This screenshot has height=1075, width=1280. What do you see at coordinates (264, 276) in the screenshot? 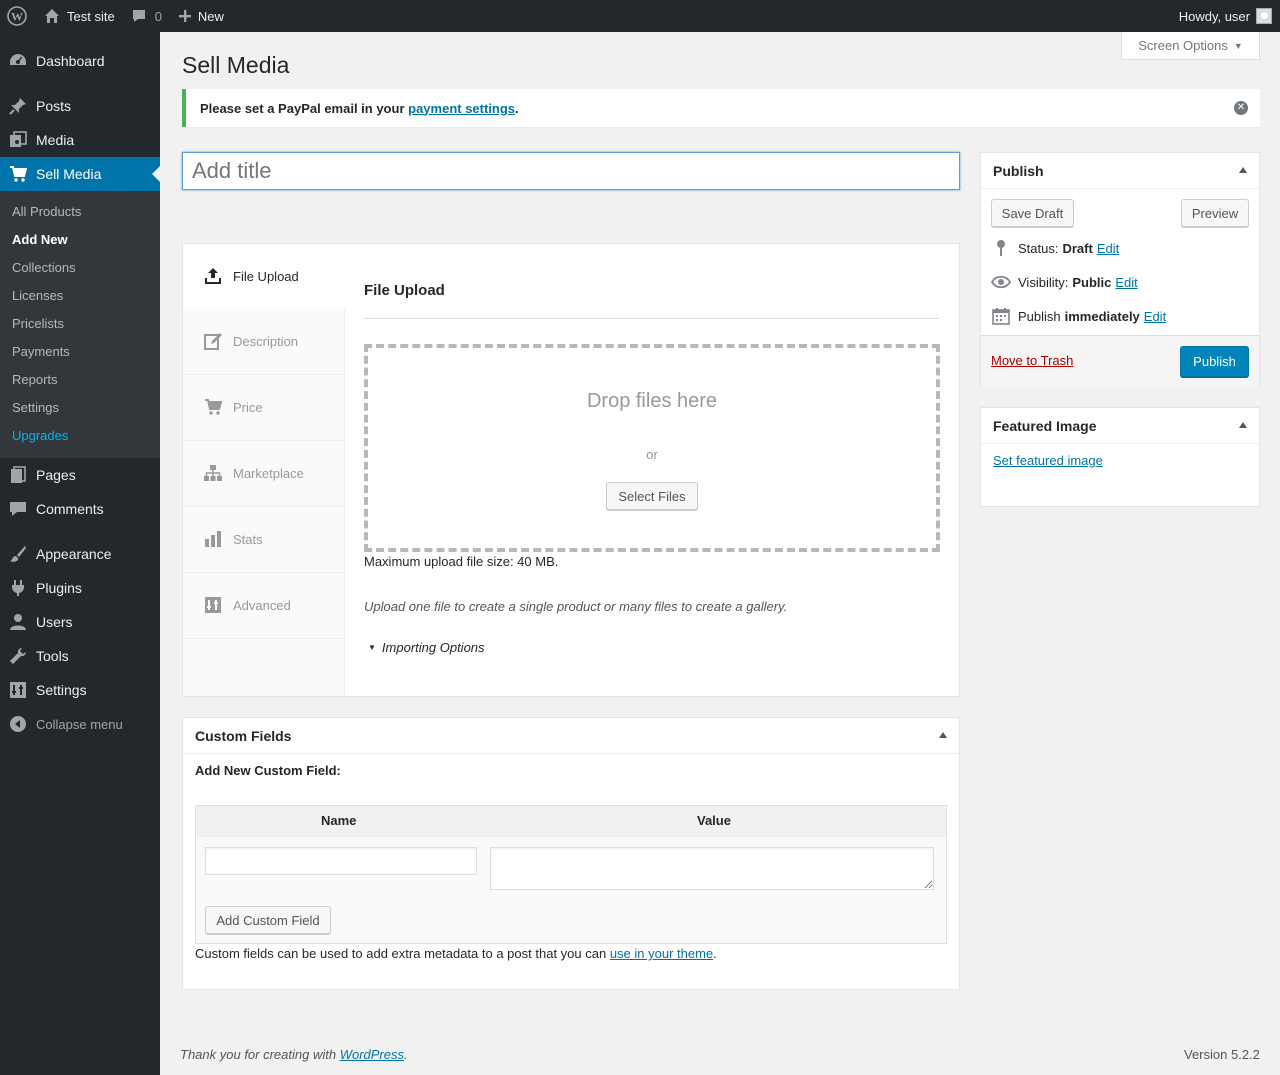
I see `tab-file-upload: File Upload` at bounding box center [264, 276].